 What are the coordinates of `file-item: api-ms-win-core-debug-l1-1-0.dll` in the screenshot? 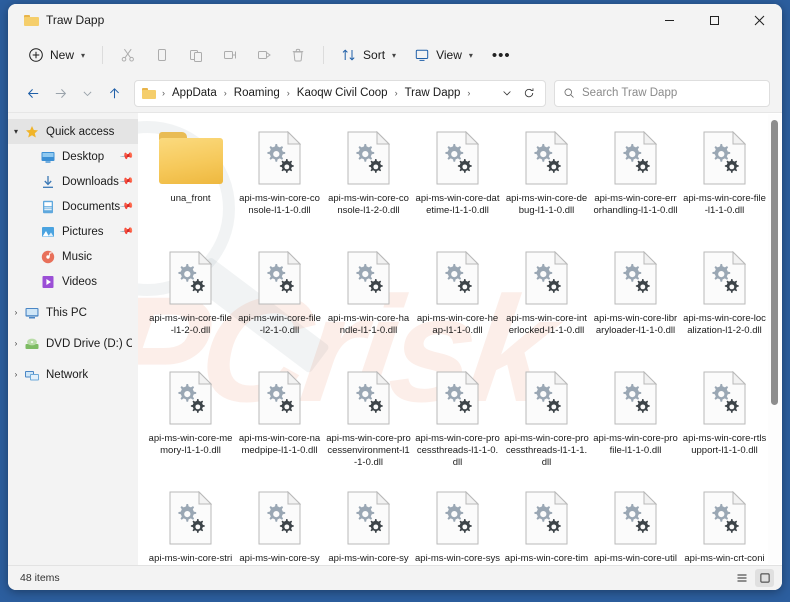 It's located at (546, 181).